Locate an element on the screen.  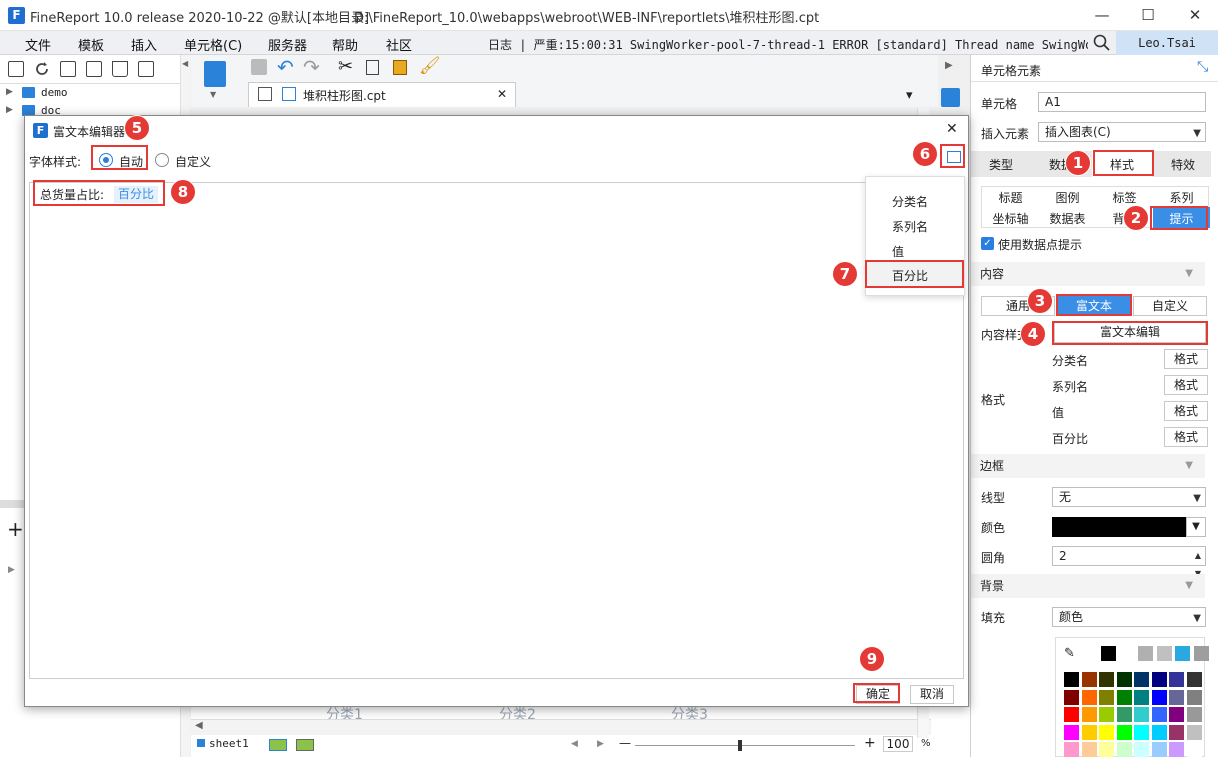
menu-insert: 插入 is located at coordinates (144, 44).